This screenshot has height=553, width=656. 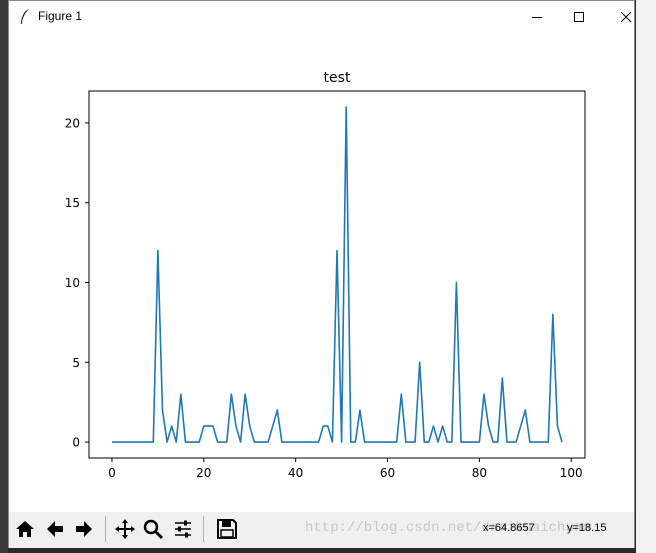 I want to click on background-window-edge, so click(x=646, y=276).